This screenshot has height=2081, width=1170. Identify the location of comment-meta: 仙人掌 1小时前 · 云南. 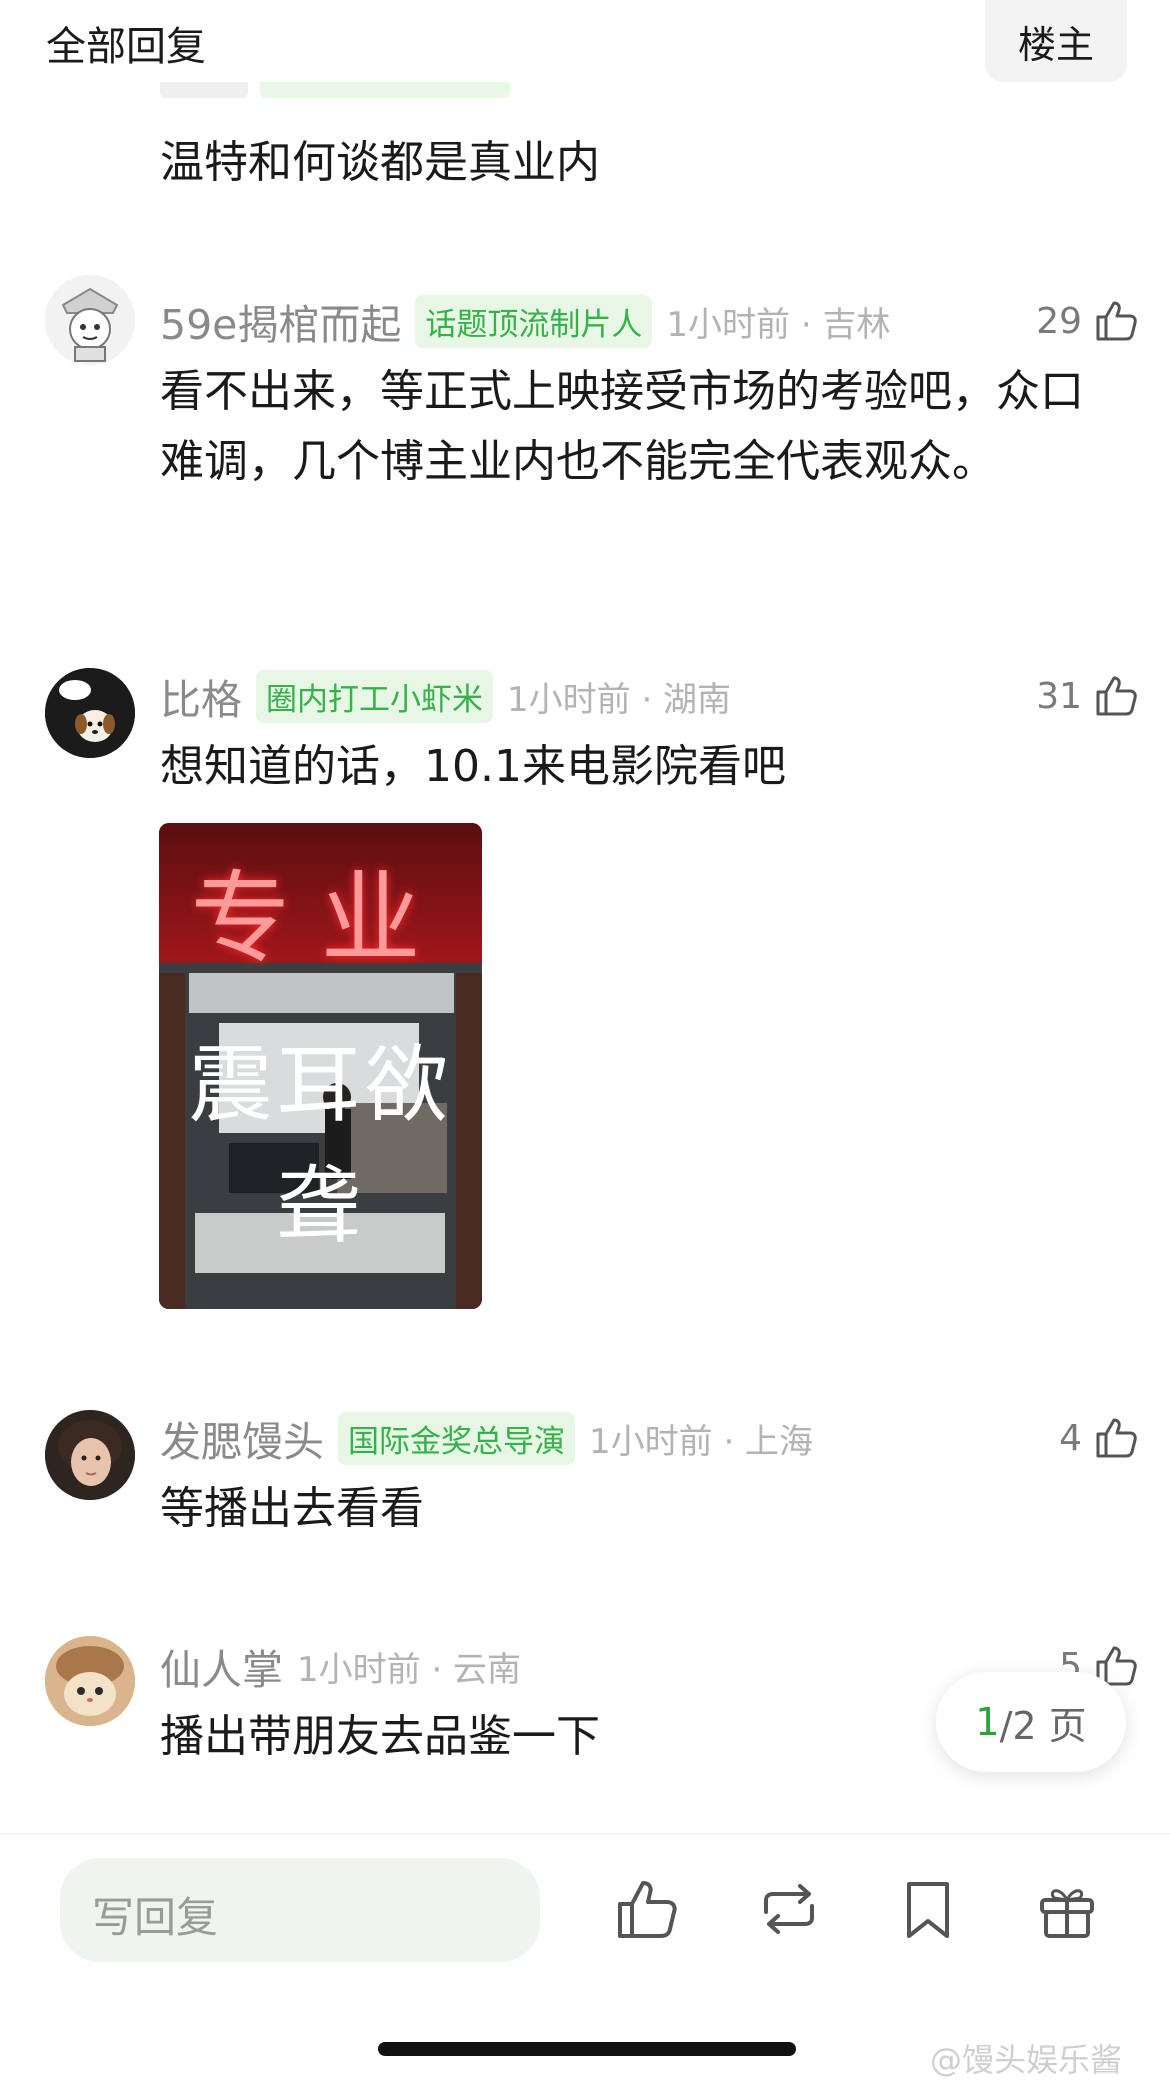
(341, 1667).